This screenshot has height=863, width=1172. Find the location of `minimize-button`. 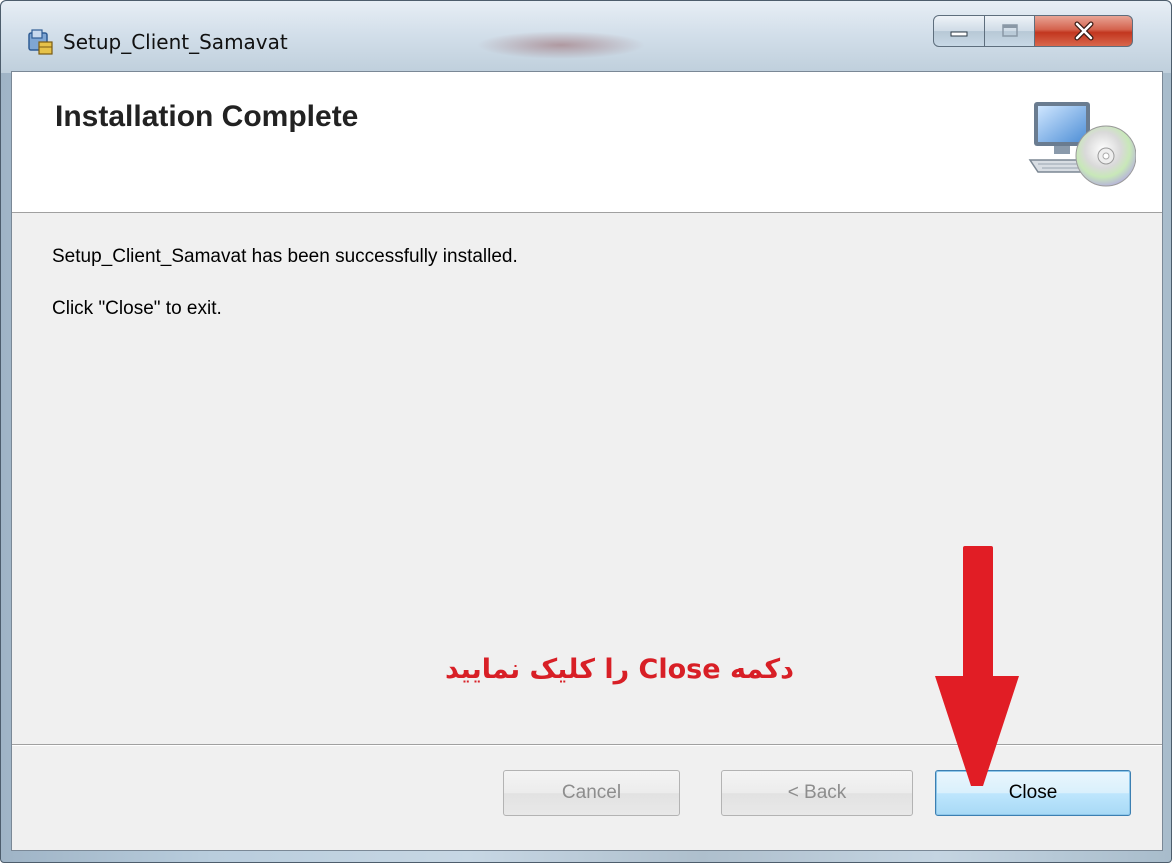

minimize-button is located at coordinates (959, 31).